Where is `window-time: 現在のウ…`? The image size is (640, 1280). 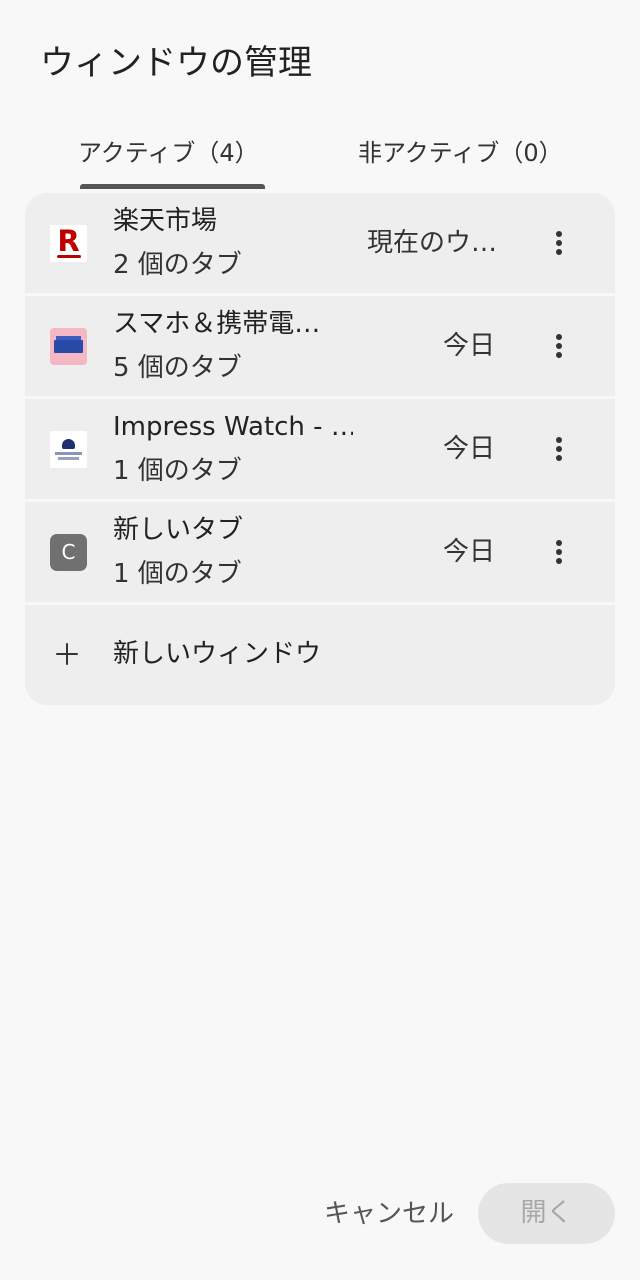 window-time: 現在のウ… is located at coordinates (431, 243).